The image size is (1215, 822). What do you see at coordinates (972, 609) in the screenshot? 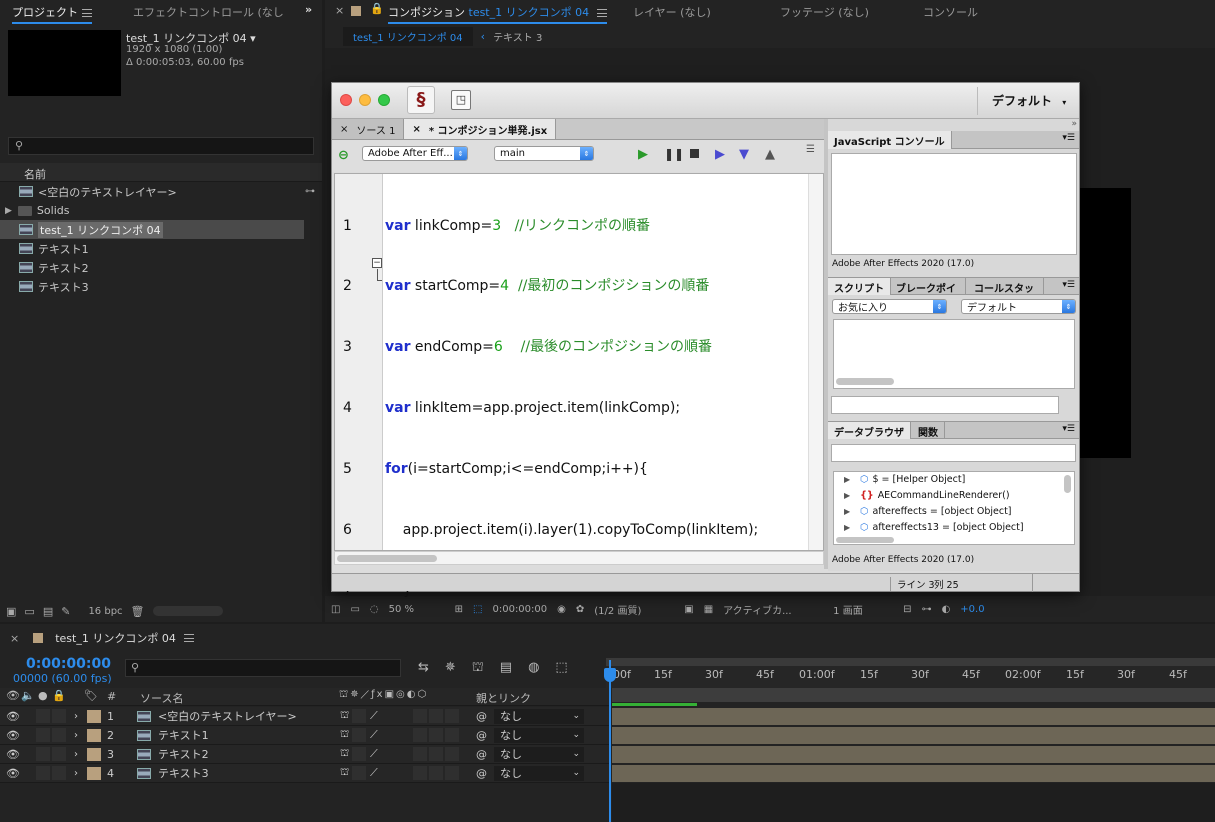
I see `exposure-value: +0.0` at bounding box center [972, 609].